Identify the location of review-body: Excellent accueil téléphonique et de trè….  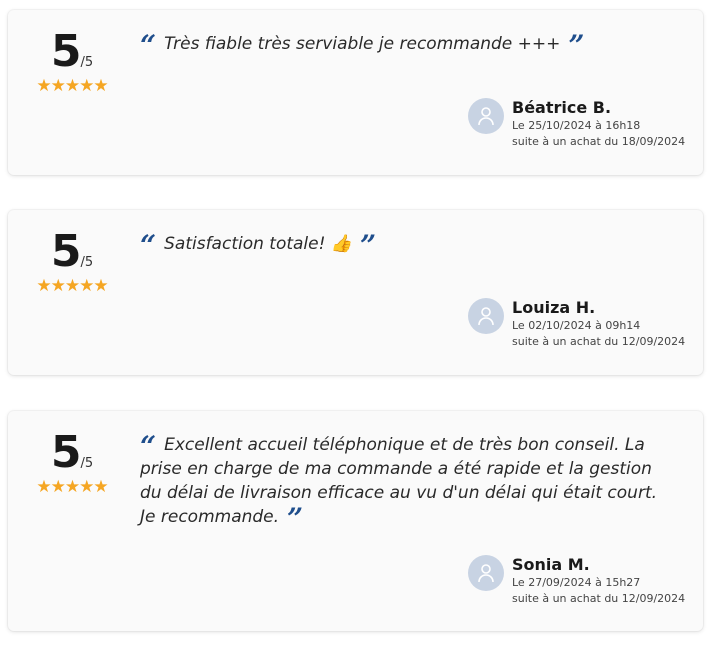
(399, 481).